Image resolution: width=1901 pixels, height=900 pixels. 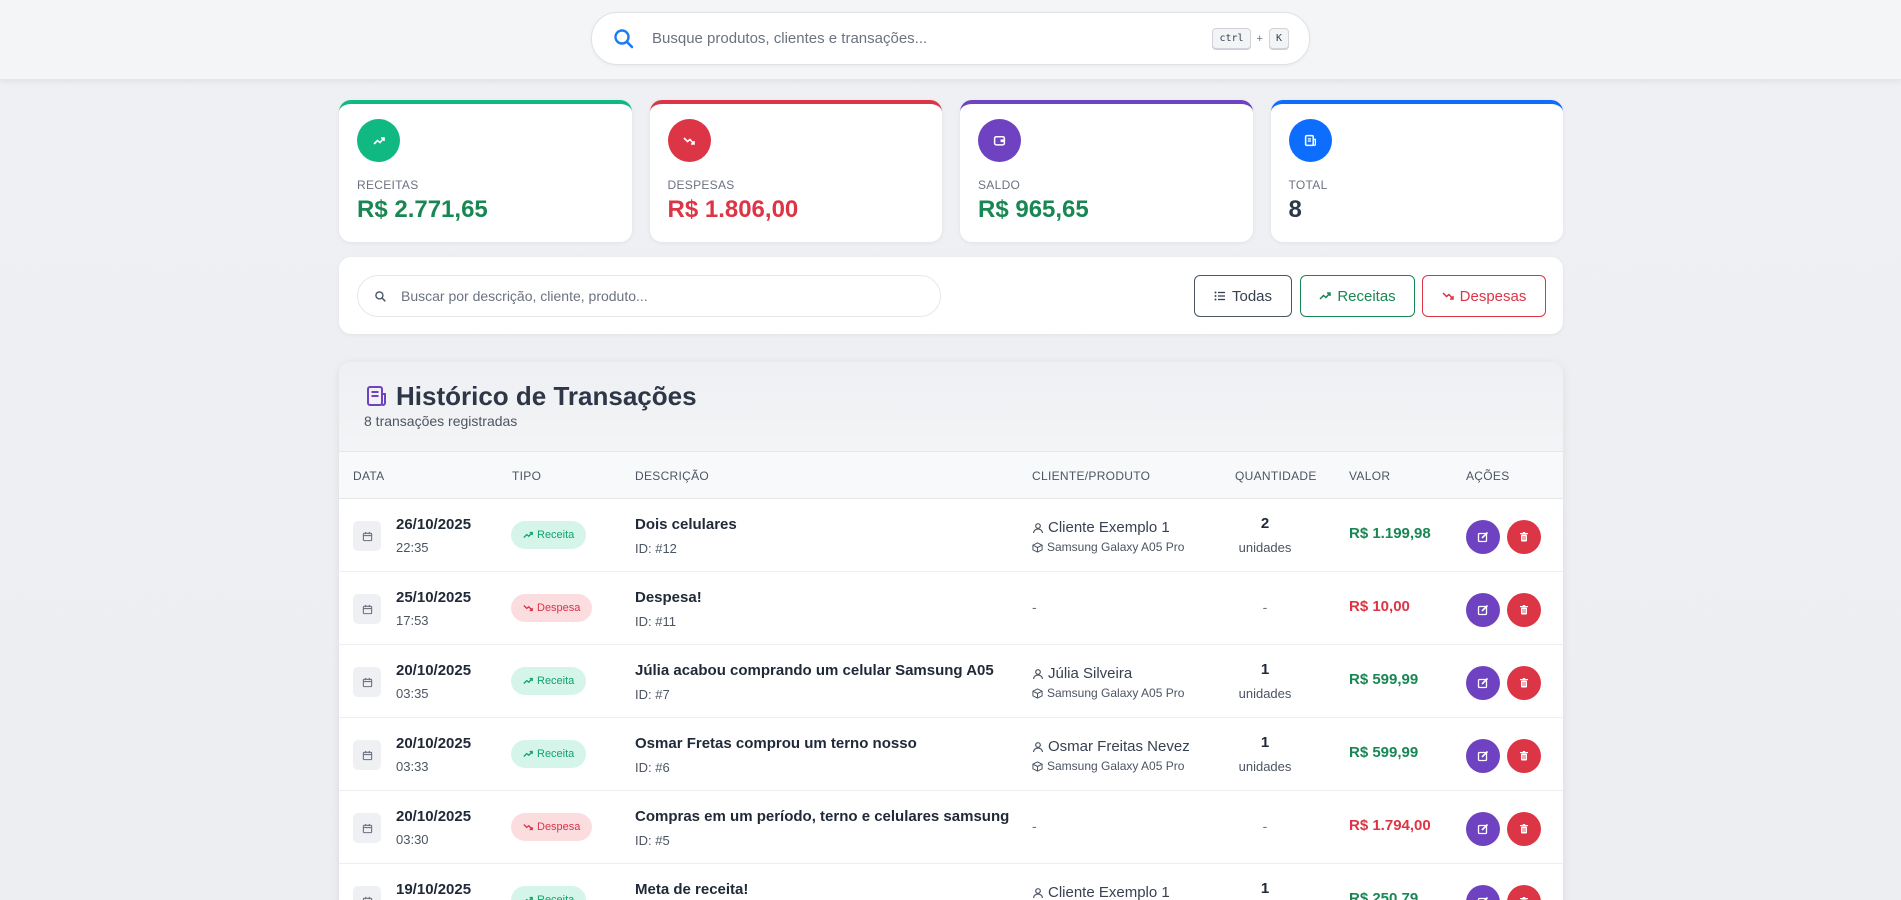 What do you see at coordinates (652, 840) in the screenshot?
I see `row-id: ID: #5` at bounding box center [652, 840].